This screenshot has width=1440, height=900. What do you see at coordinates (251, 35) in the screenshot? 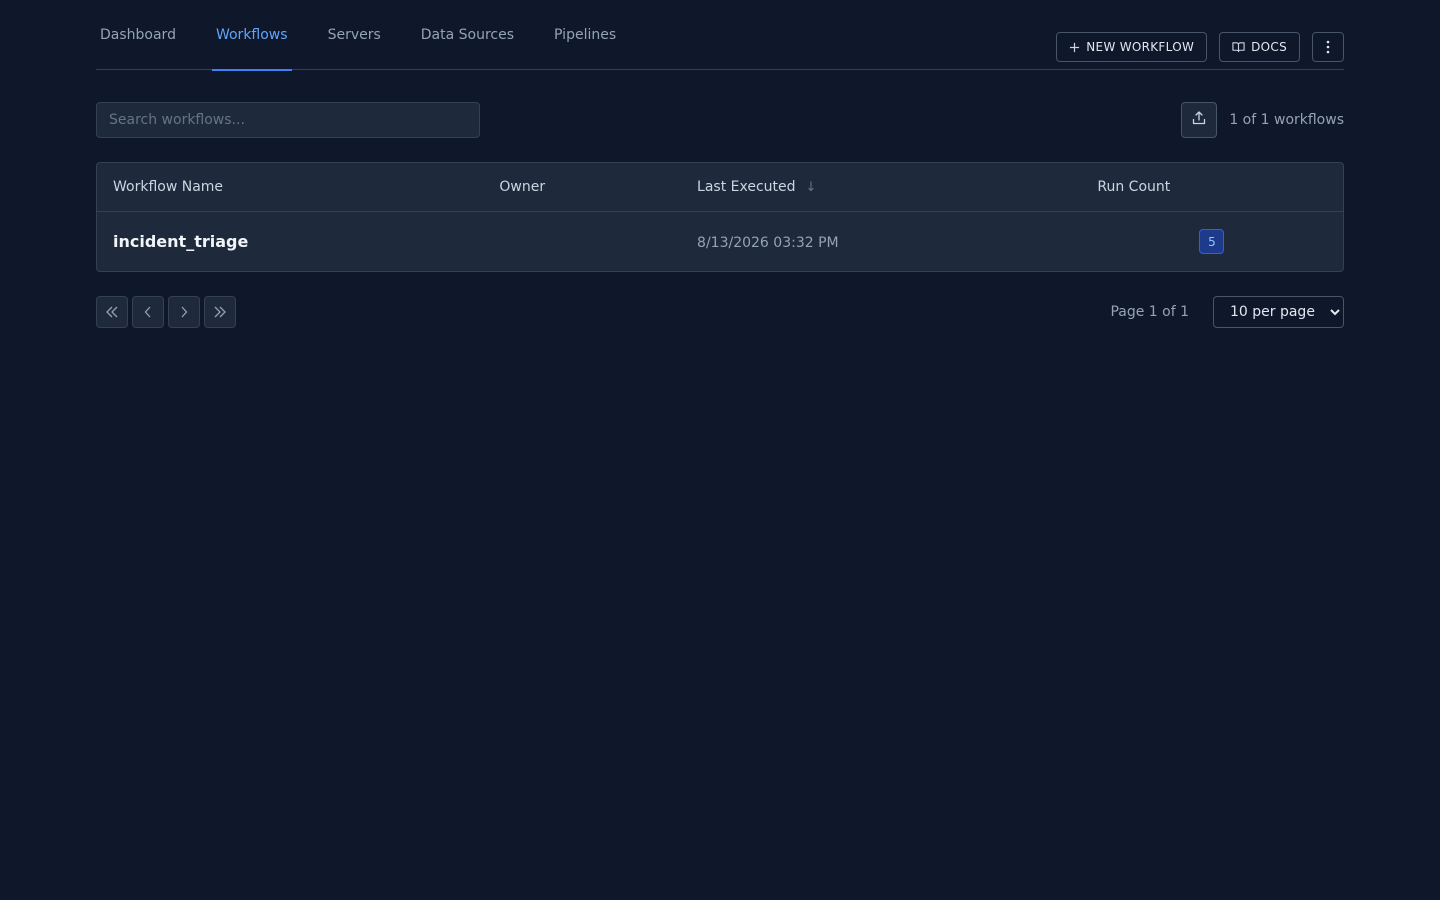
I see `tab-workflows: Workflows` at bounding box center [251, 35].